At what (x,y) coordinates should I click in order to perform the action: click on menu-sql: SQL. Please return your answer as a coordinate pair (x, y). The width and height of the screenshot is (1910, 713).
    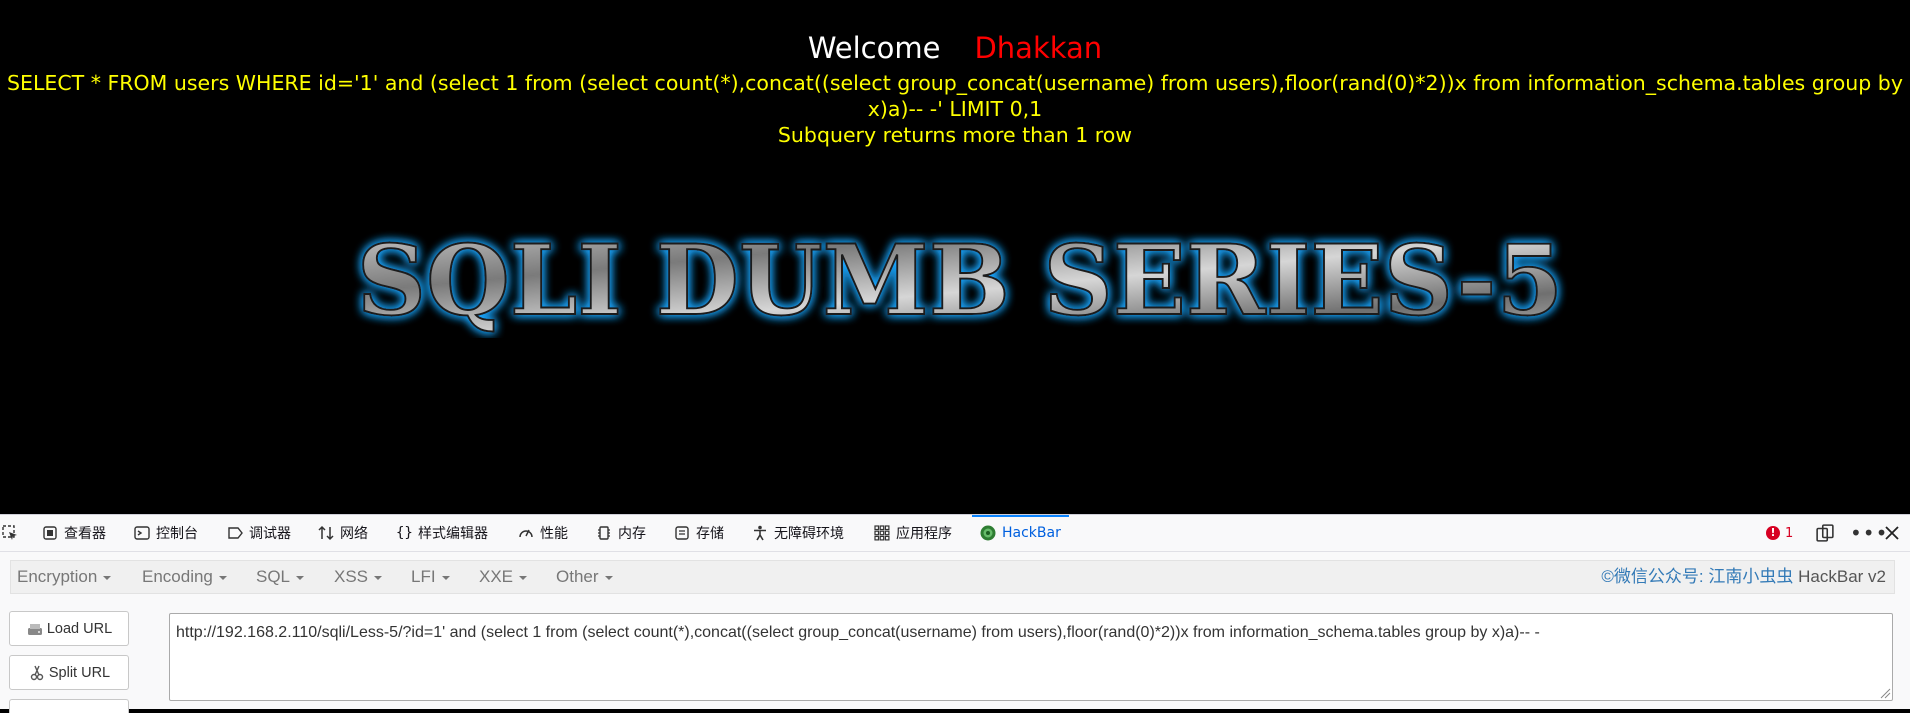
    Looking at the image, I should click on (280, 577).